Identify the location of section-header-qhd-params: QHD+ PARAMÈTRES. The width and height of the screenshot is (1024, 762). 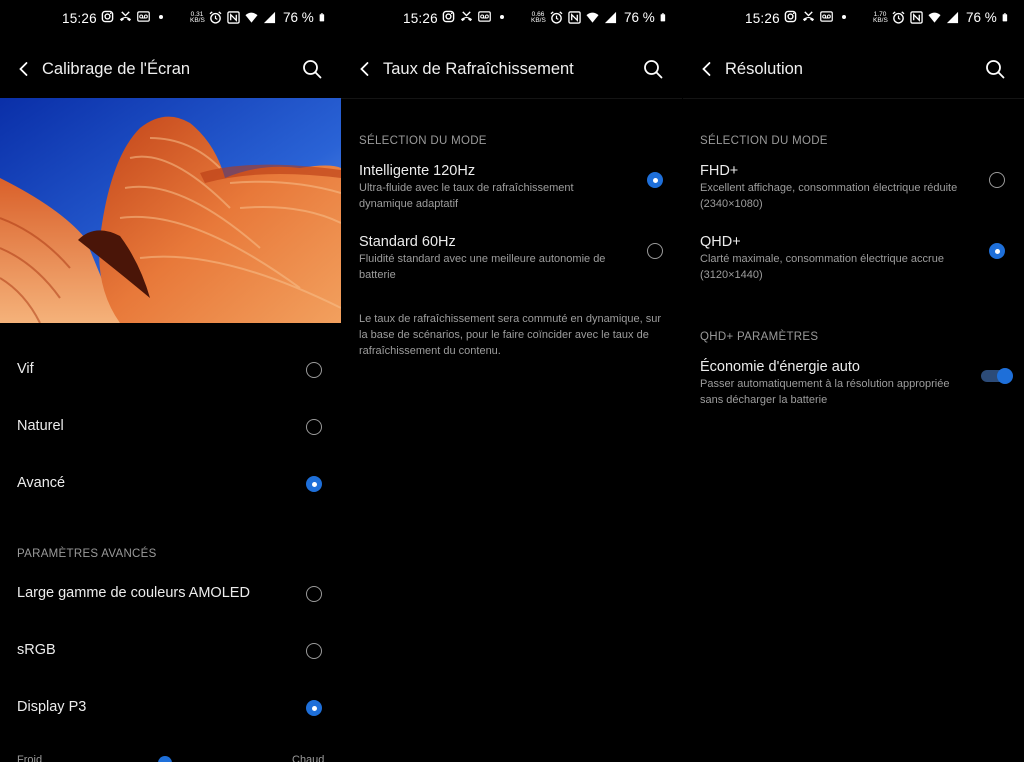
(759, 337).